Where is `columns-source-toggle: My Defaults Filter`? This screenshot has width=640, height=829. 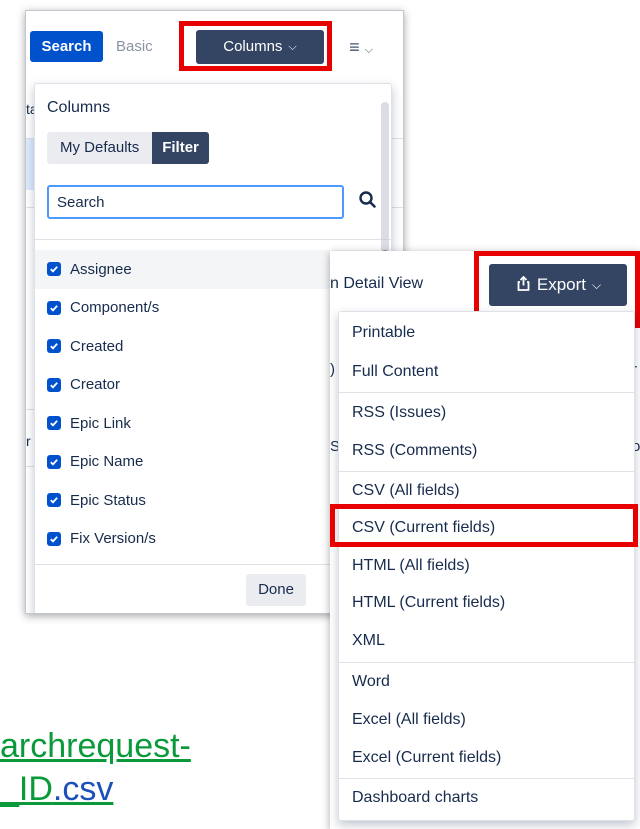
columns-source-toggle: My Defaults Filter is located at coordinates (128, 148).